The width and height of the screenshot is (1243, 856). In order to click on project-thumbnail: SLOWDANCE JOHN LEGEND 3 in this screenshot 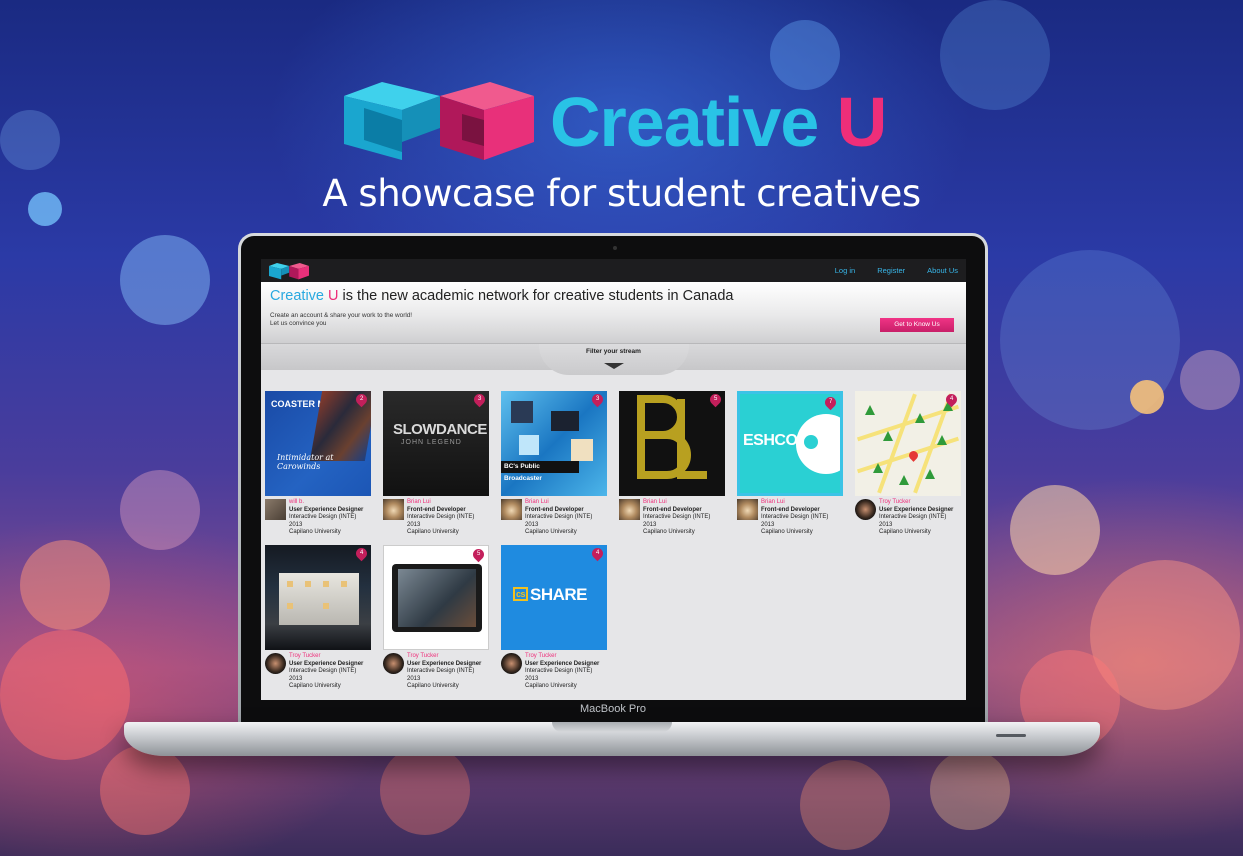, I will do `click(436, 443)`.